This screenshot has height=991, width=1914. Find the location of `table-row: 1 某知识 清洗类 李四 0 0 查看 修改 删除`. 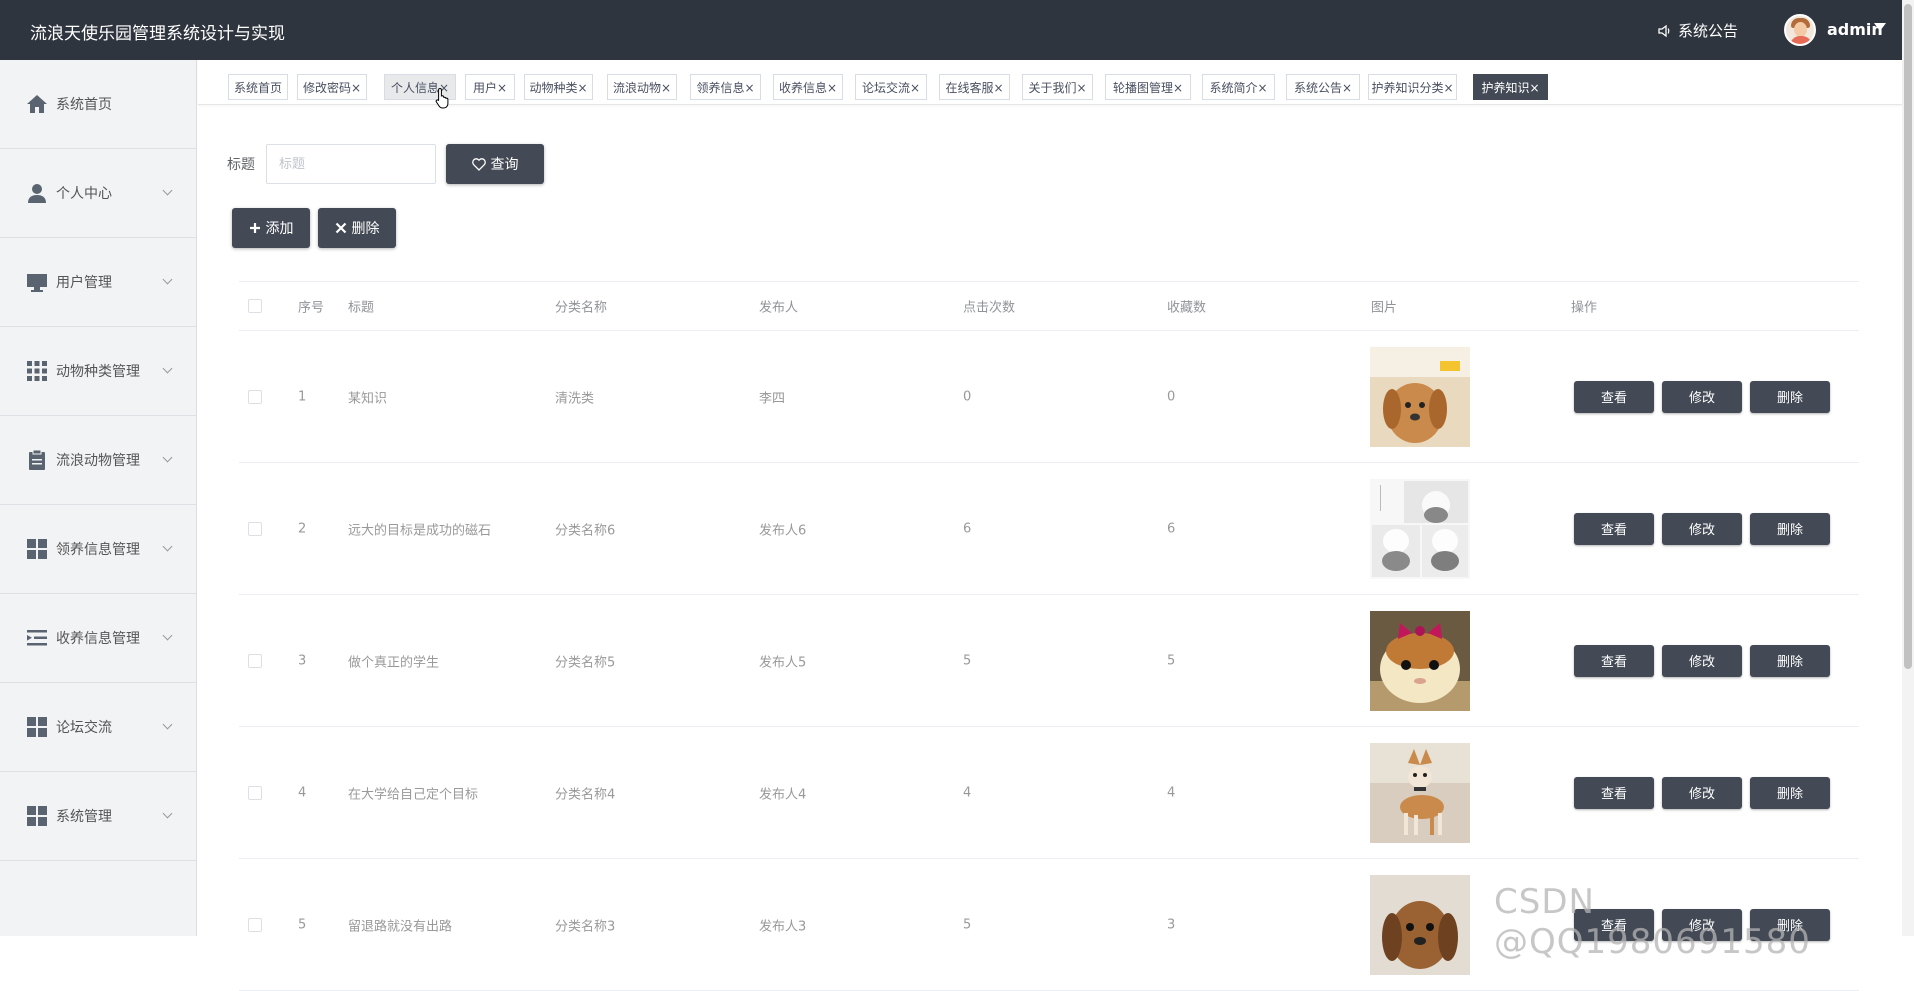

table-row: 1 某知识 清洗类 李四 0 0 查看 修改 删除 is located at coordinates (1049, 397).